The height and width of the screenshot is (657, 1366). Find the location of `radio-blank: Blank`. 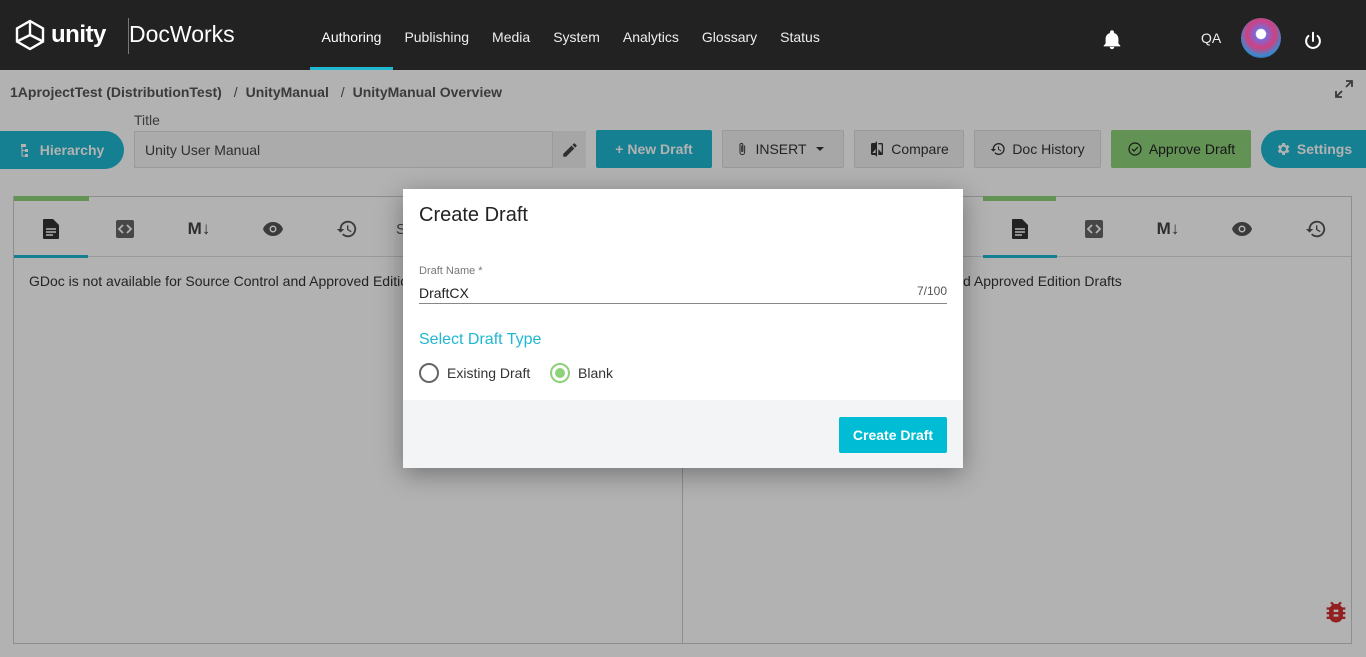

radio-blank: Blank is located at coordinates (581, 373).